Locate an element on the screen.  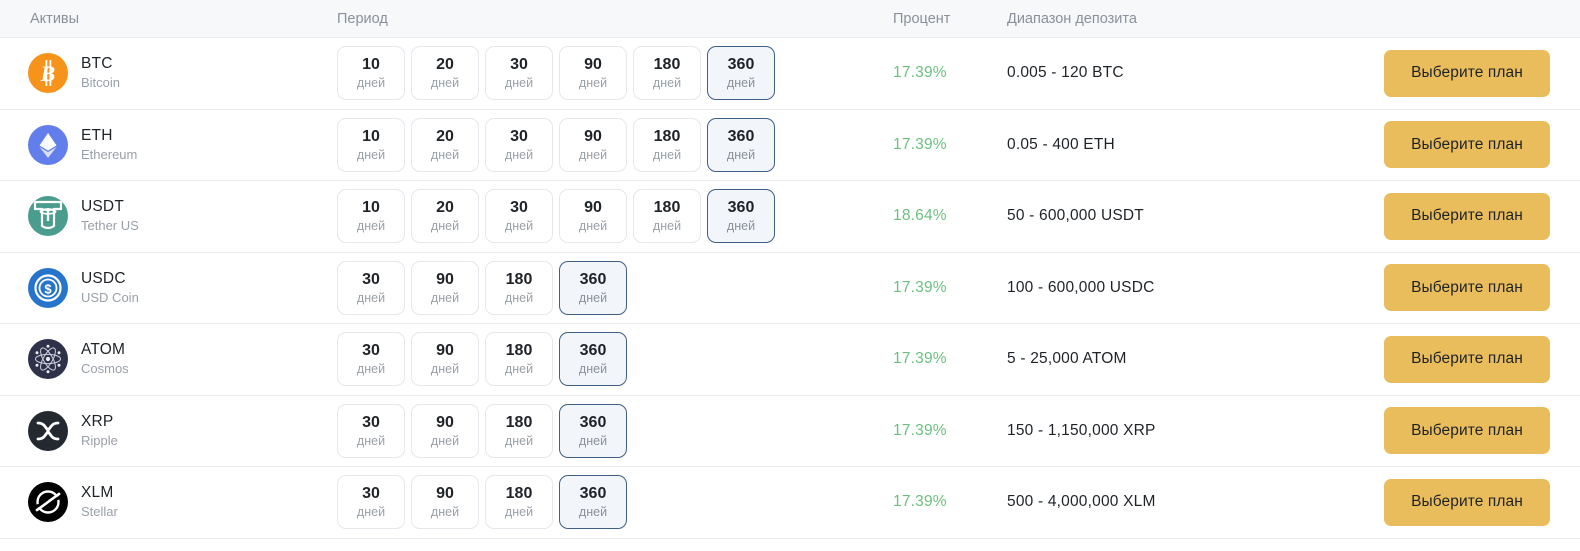
deposit-range: 0.005 - 120 BTC is located at coordinates (1065, 73).